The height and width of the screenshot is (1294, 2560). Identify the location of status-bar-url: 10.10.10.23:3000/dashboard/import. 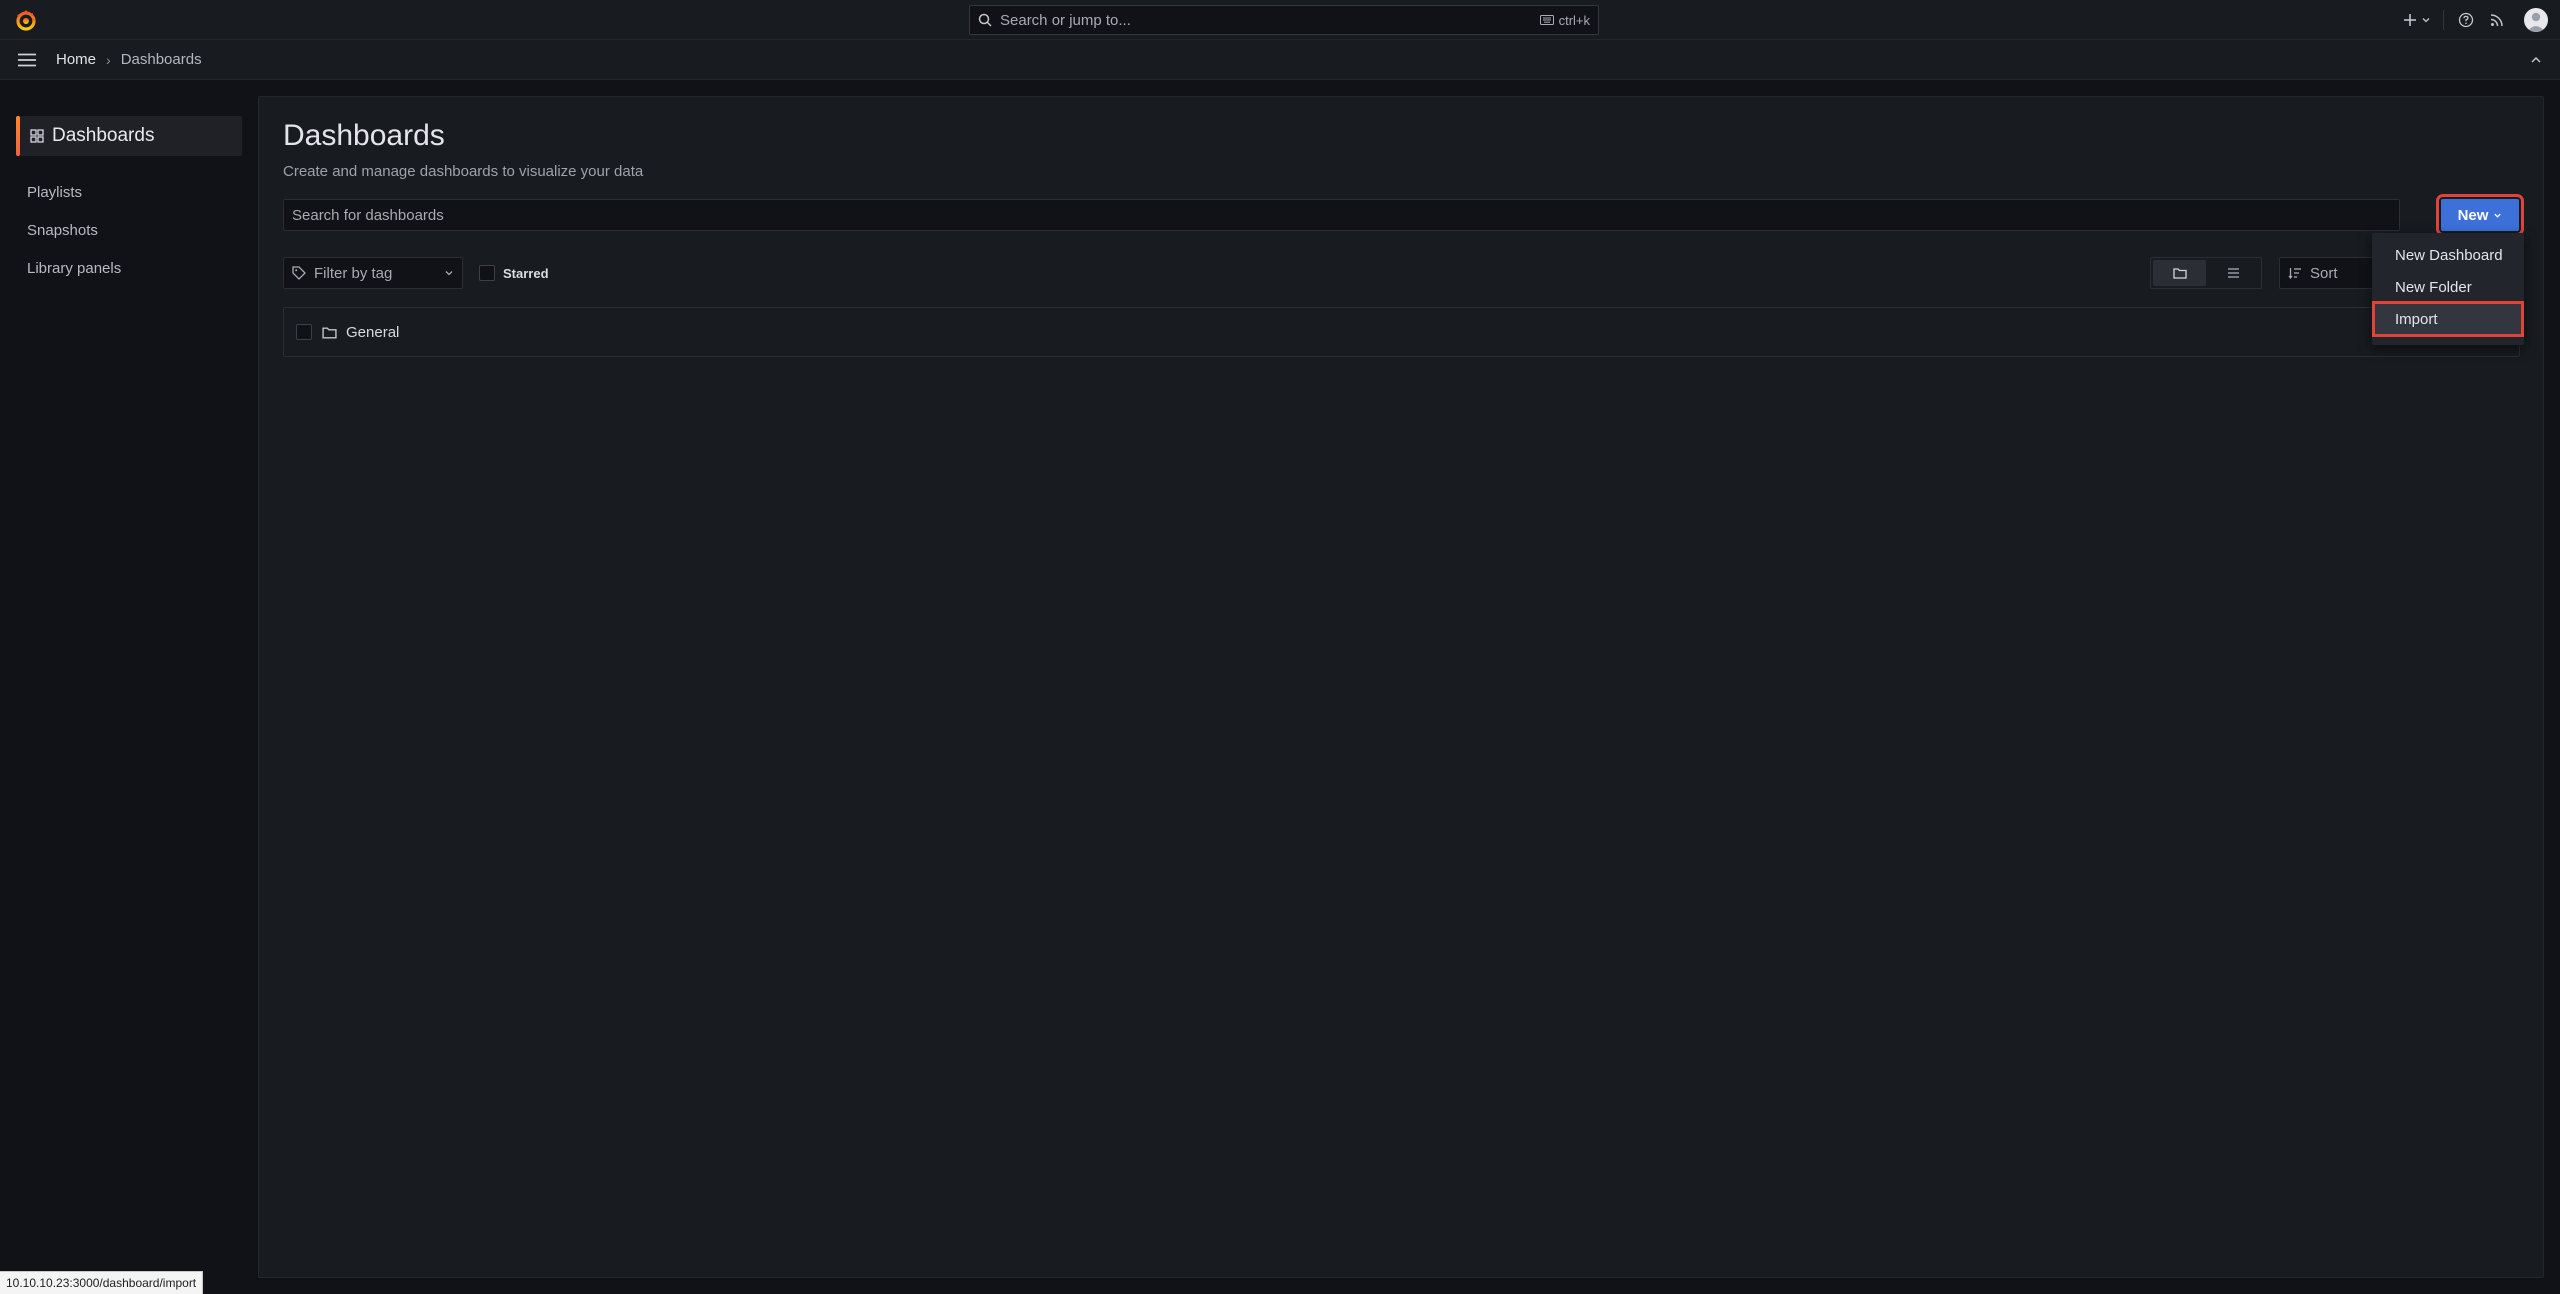
(102, 1282).